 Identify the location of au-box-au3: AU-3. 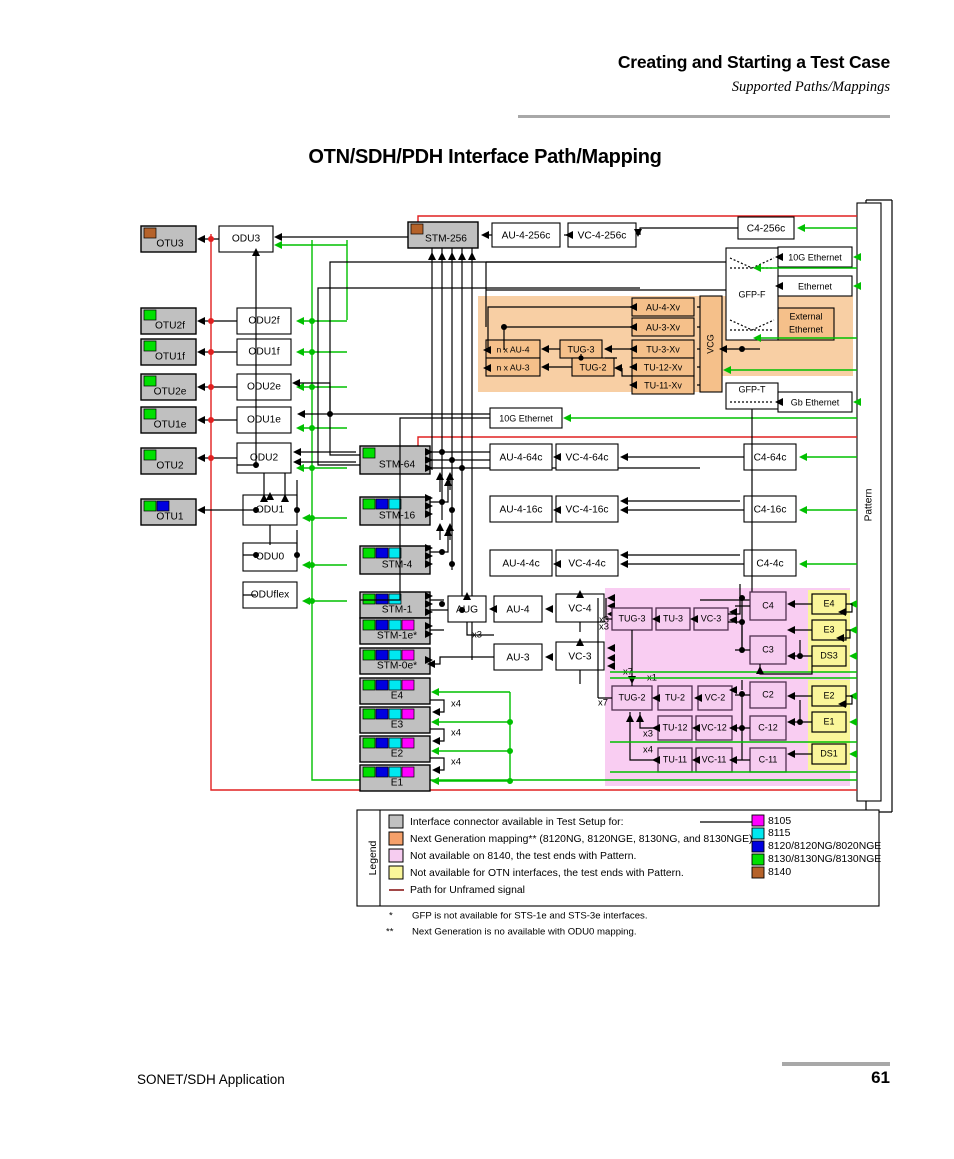
(518, 657).